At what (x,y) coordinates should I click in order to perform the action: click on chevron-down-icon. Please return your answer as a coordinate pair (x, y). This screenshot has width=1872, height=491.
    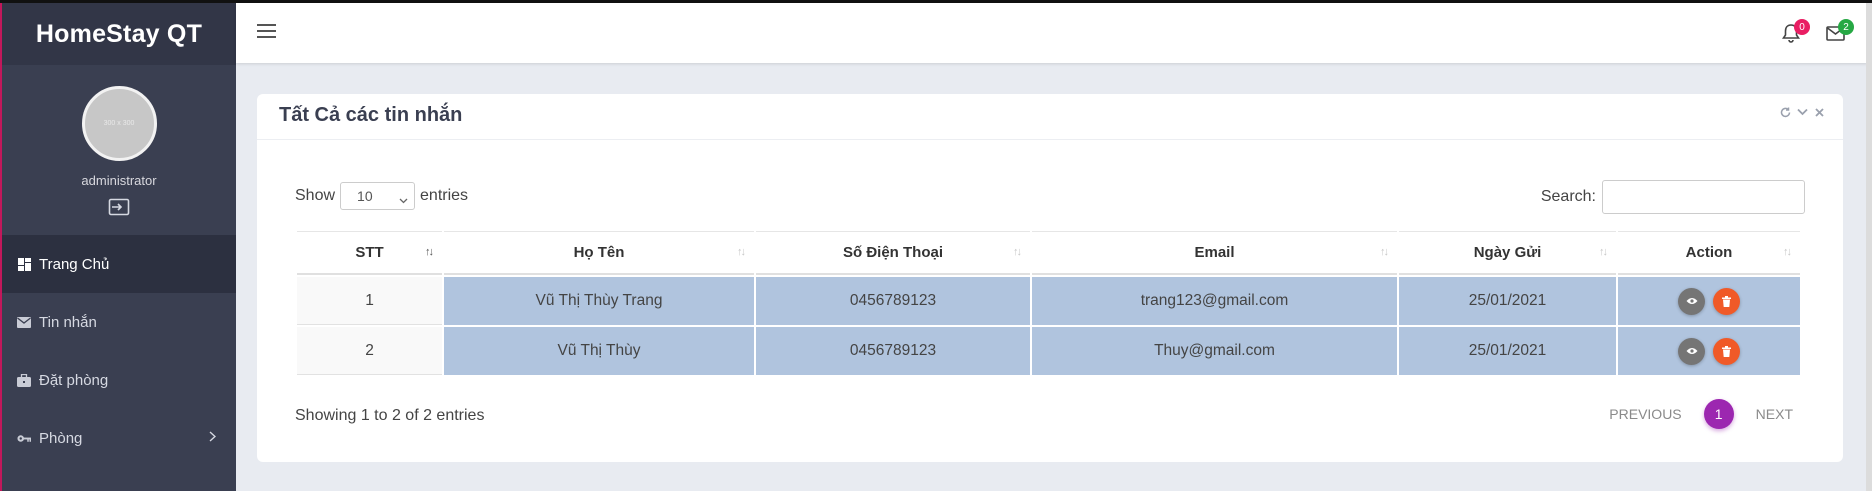
    Looking at the image, I should click on (403, 199).